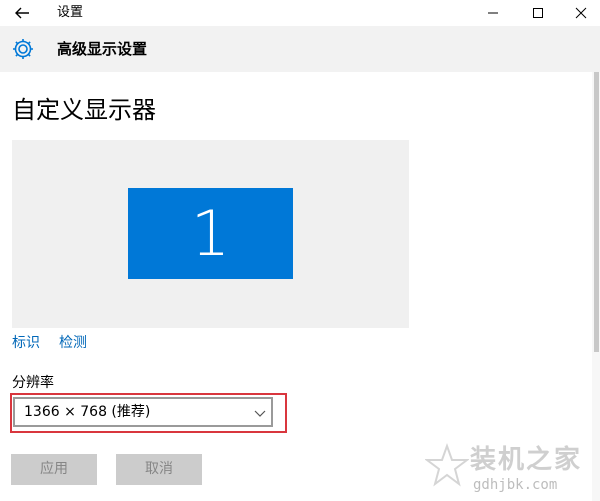  I want to click on watermark: 装机之家 gdhjbk.com, so click(510, 469).